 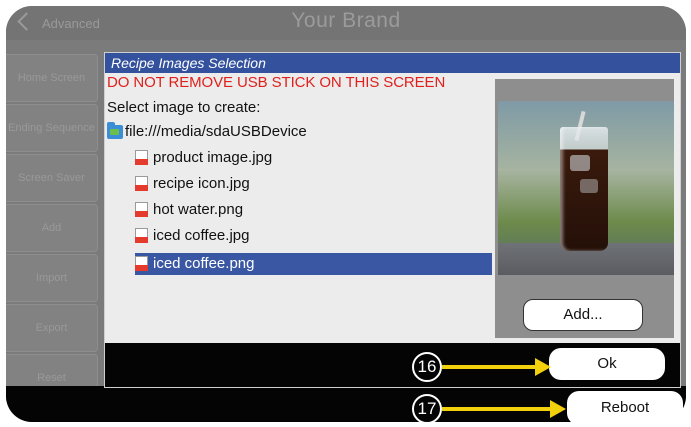 I want to click on ok-button: Ok, so click(x=607, y=364).